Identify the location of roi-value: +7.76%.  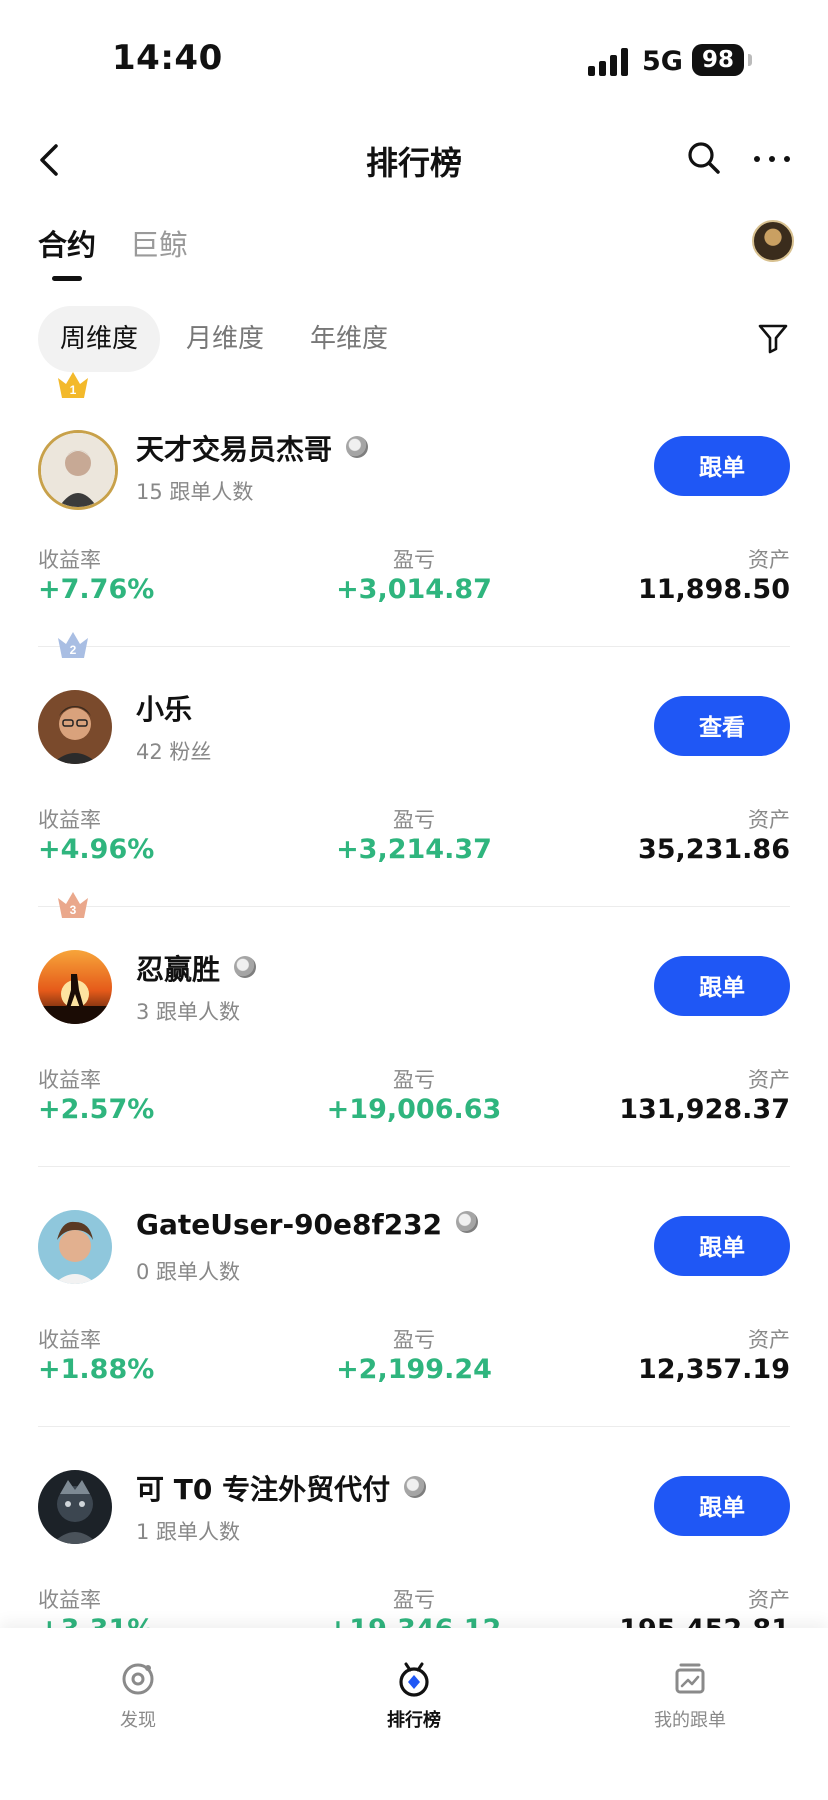
(96, 589).